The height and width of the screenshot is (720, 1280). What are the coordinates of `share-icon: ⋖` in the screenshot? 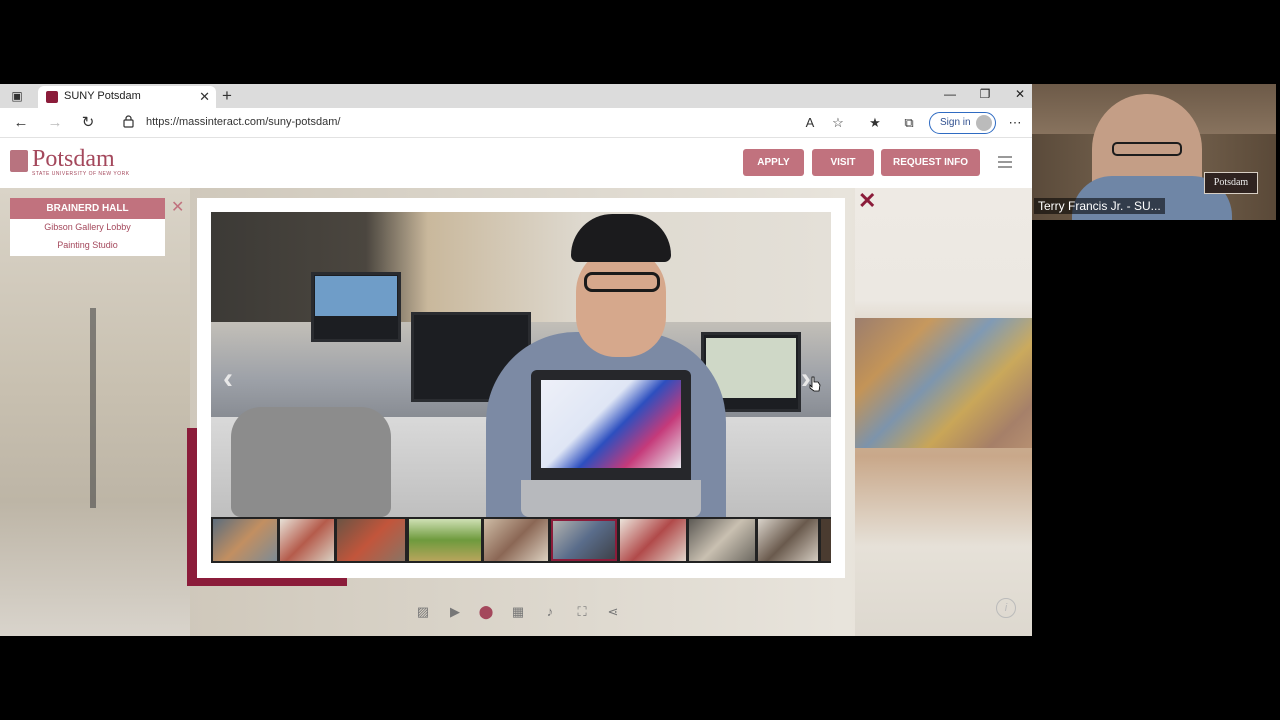 It's located at (613, 612).